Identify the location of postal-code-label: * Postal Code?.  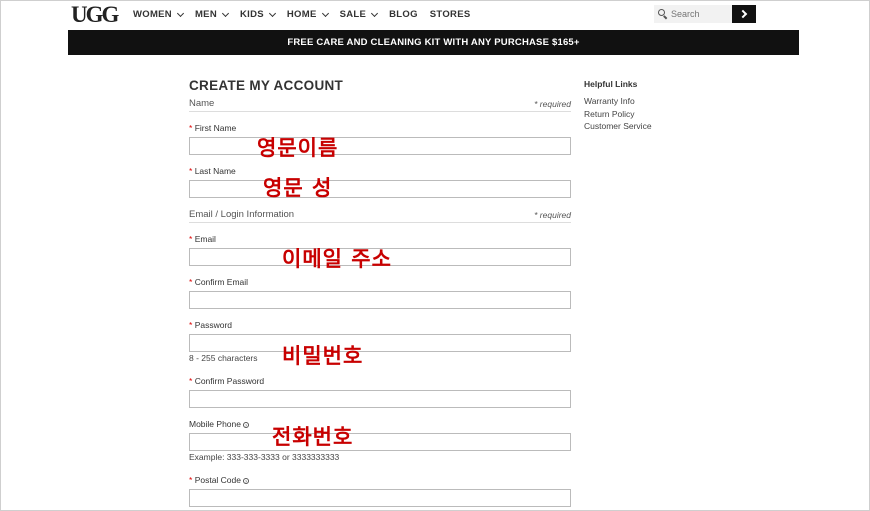
(219, 480).